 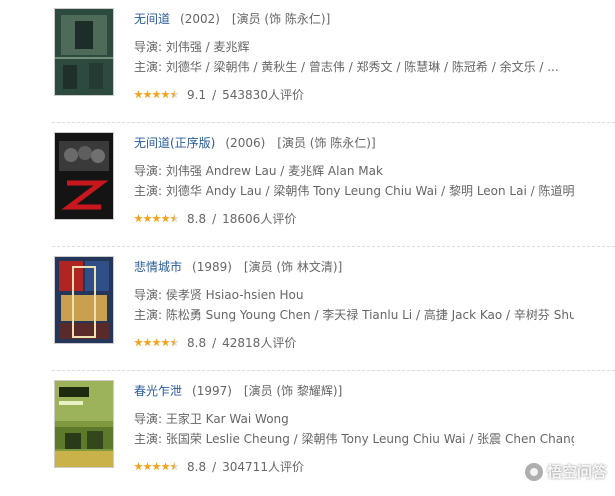 I want to click on movie-rating: 8.8 / 18606人评价, so click(x=215, y=218).